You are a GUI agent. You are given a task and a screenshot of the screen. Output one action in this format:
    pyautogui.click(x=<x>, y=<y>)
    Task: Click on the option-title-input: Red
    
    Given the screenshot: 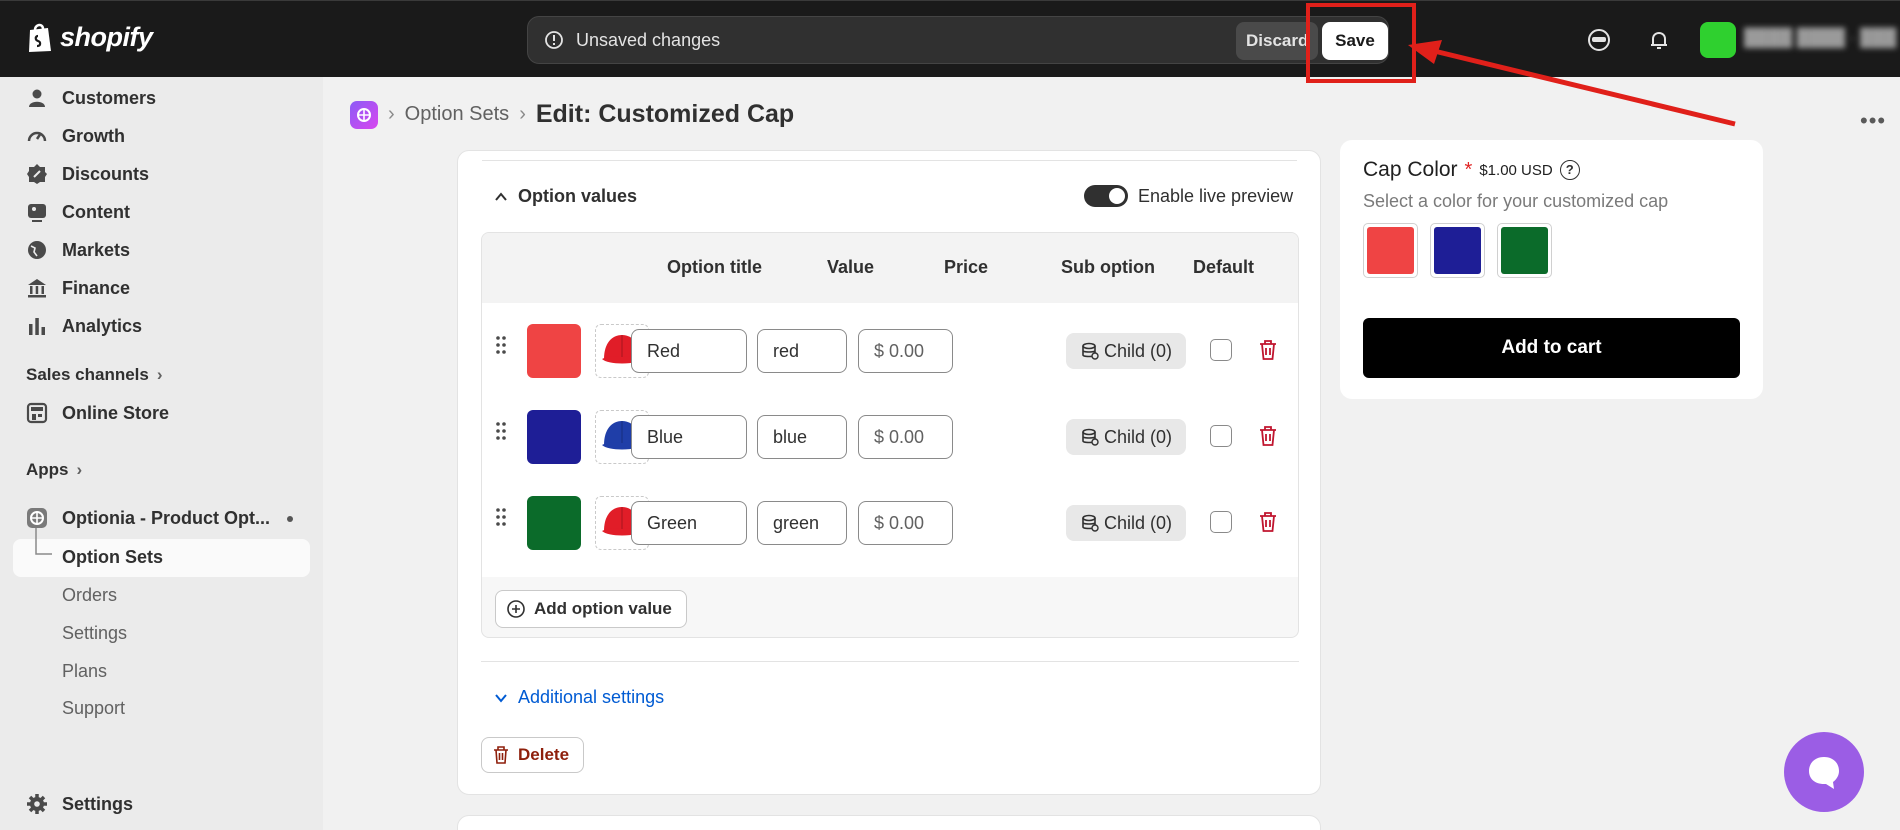 What is the action you would take?
    pyautogui.click(x=689, y=351)
    